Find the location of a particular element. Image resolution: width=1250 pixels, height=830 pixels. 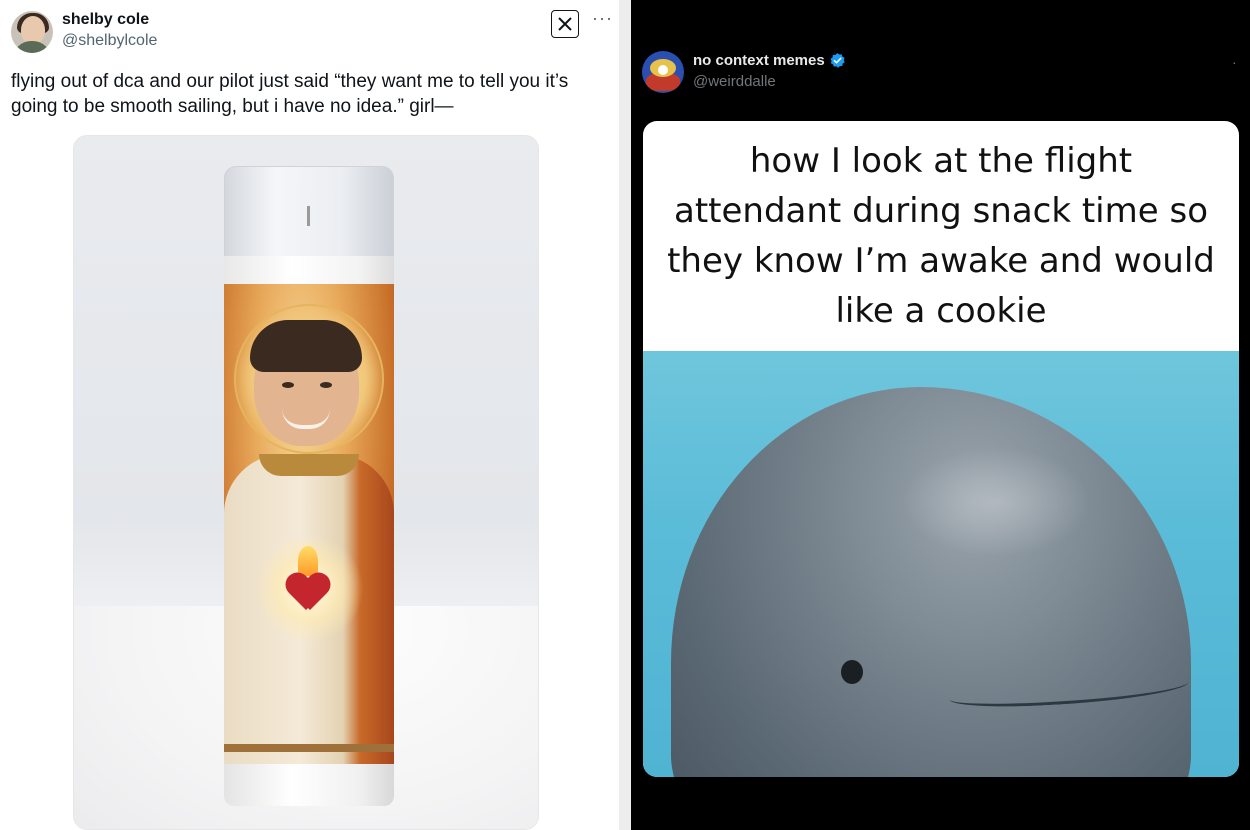

author-name-row: no context memes is located at coordinates (769, 60).